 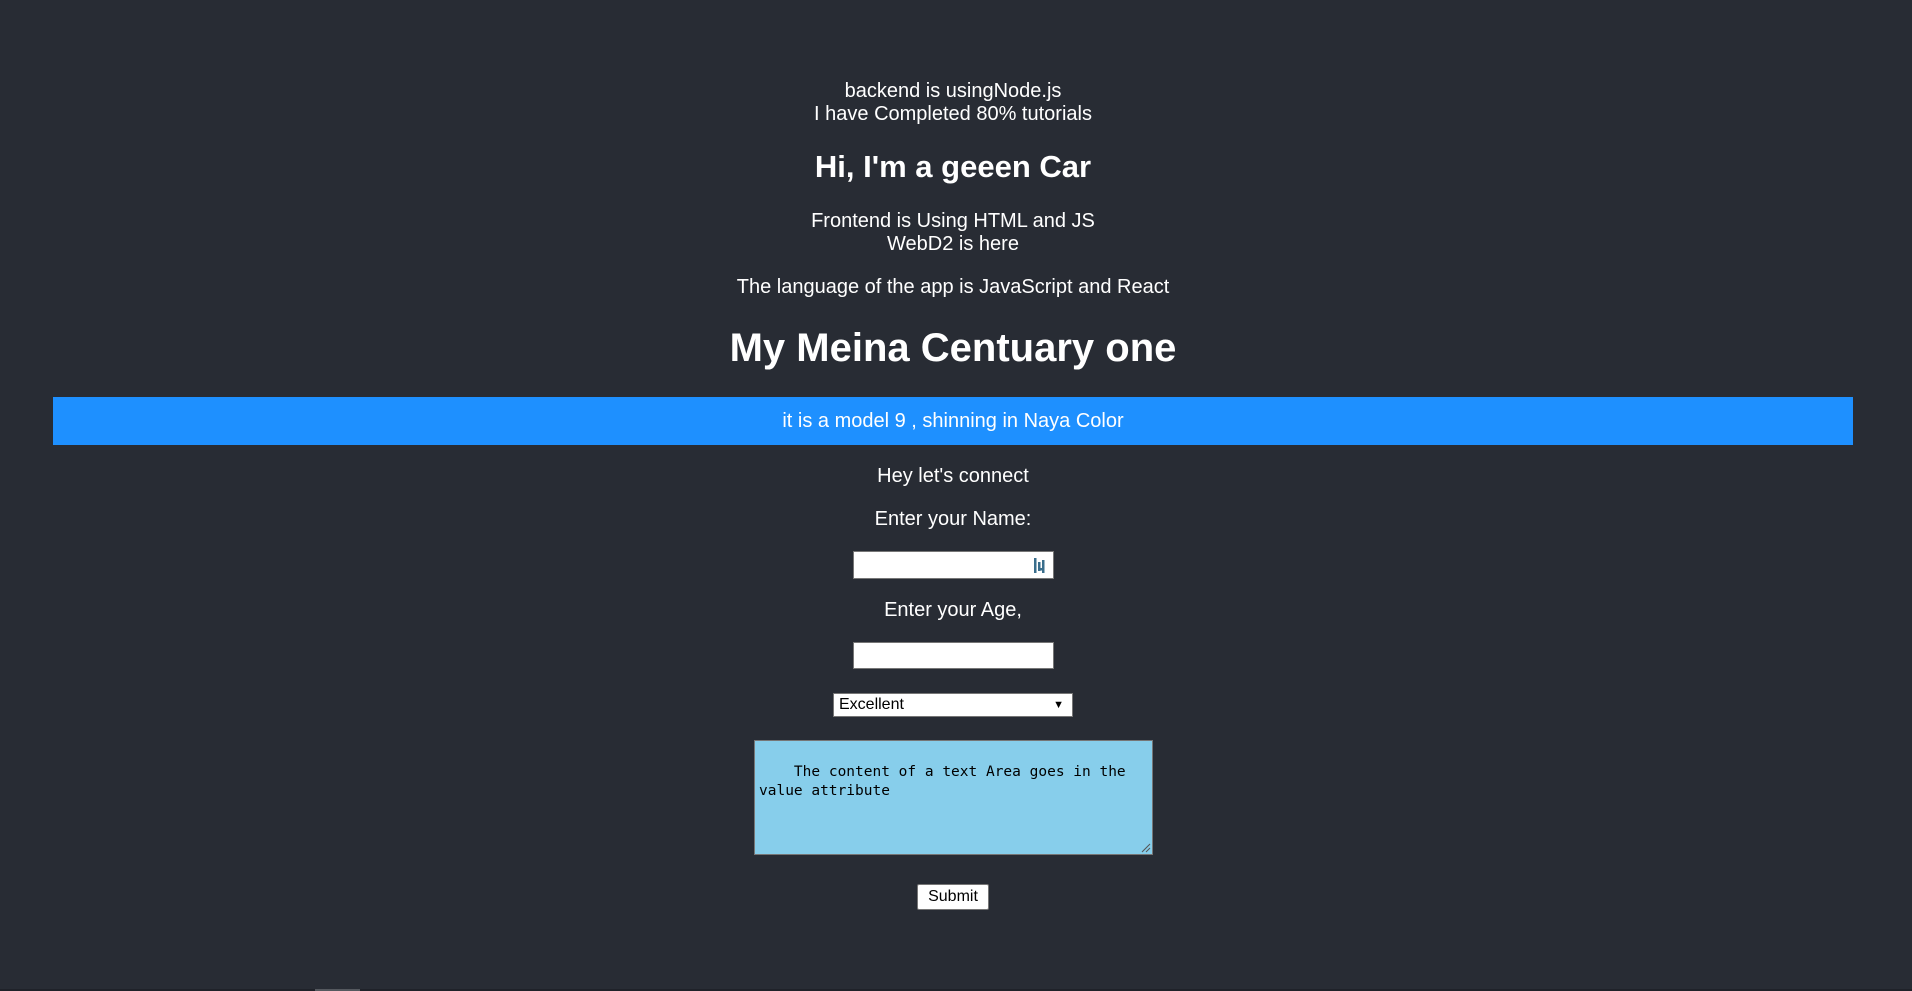 I want to click on age-label: Enter your Age,, so click(x=953, y=610).